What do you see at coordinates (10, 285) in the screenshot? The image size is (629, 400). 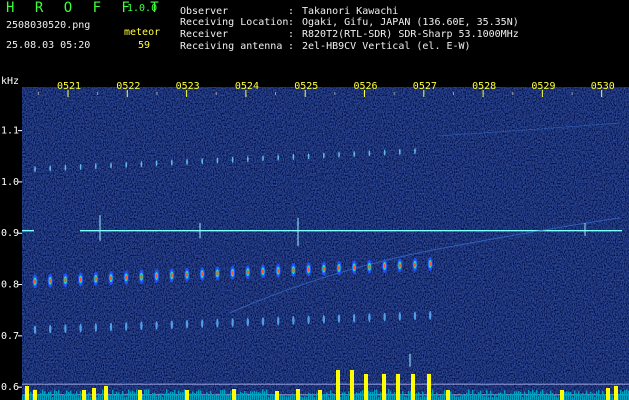 I see `y-tick-label: 0.8` at bounding box center [10, 285].